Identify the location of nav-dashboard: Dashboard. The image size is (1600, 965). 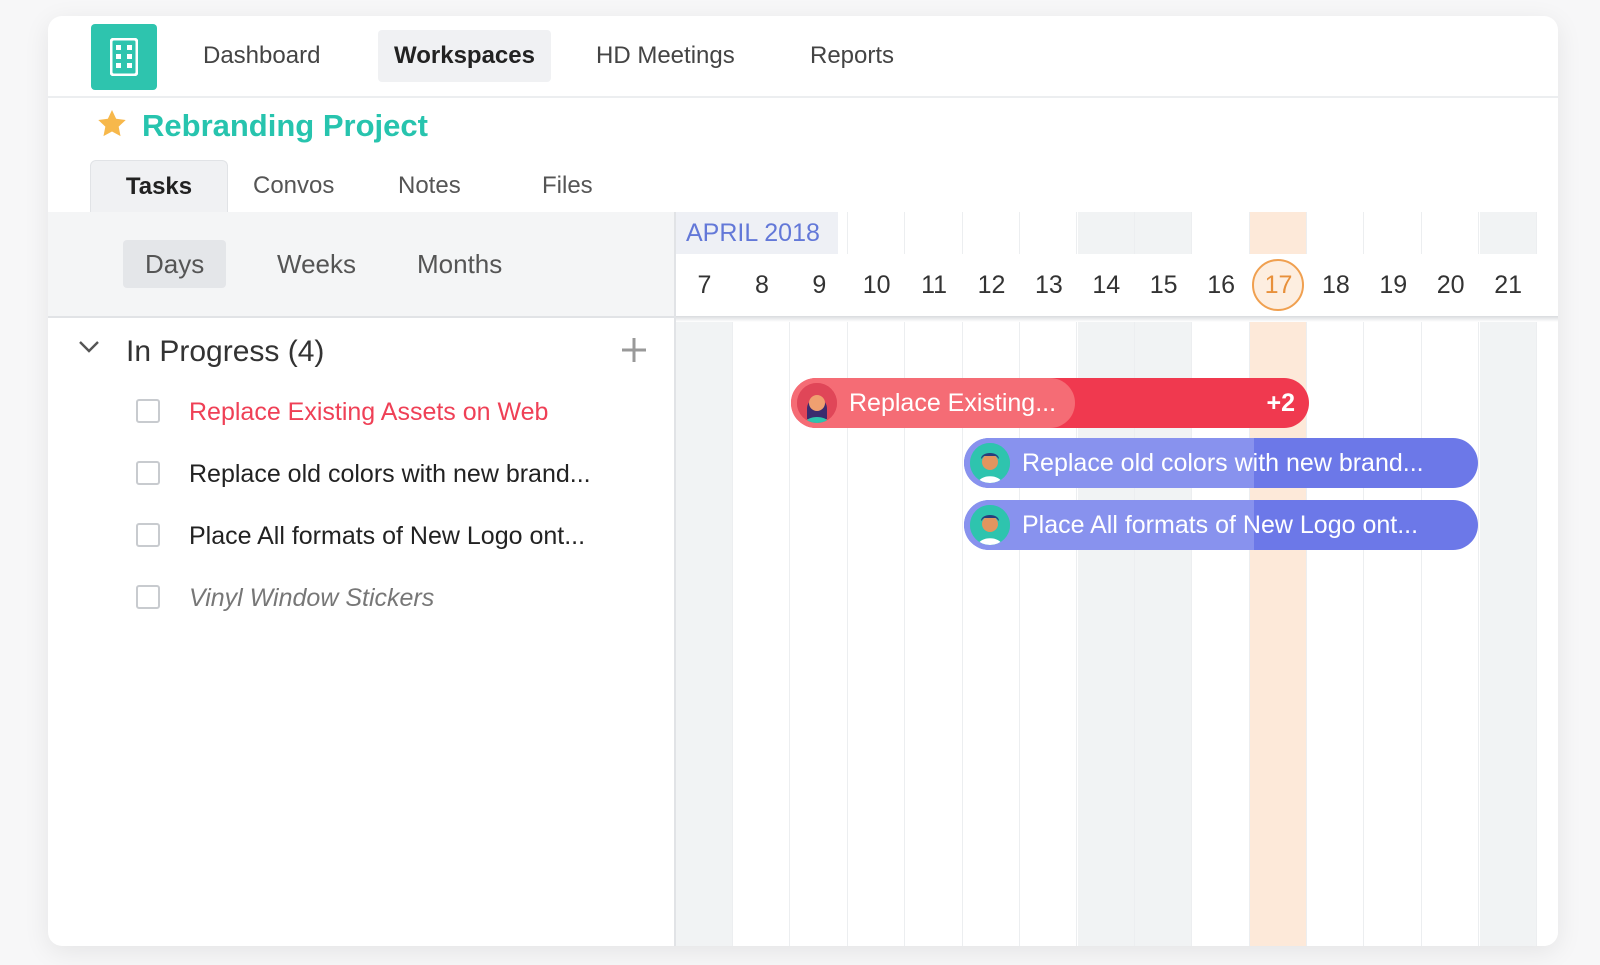
(261, 56).